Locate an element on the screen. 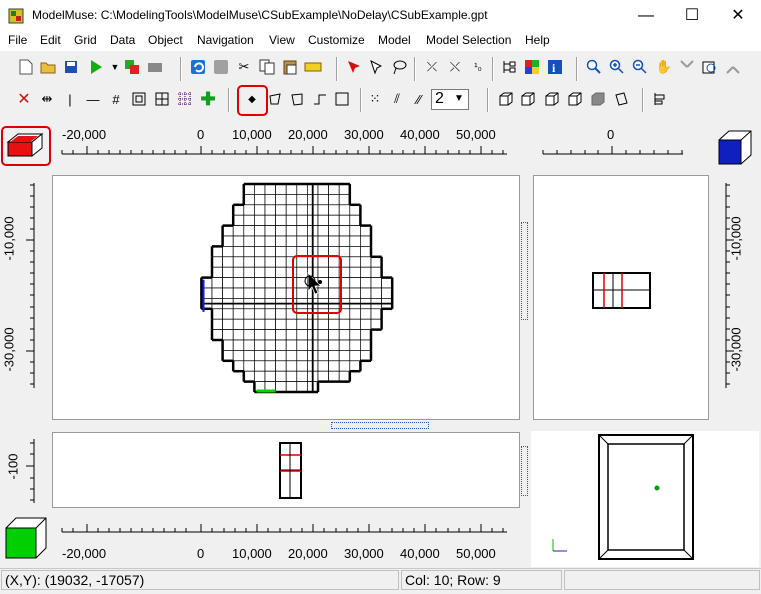  bottom-ruler-label: 40,000 is located at coordinates (420, 553).